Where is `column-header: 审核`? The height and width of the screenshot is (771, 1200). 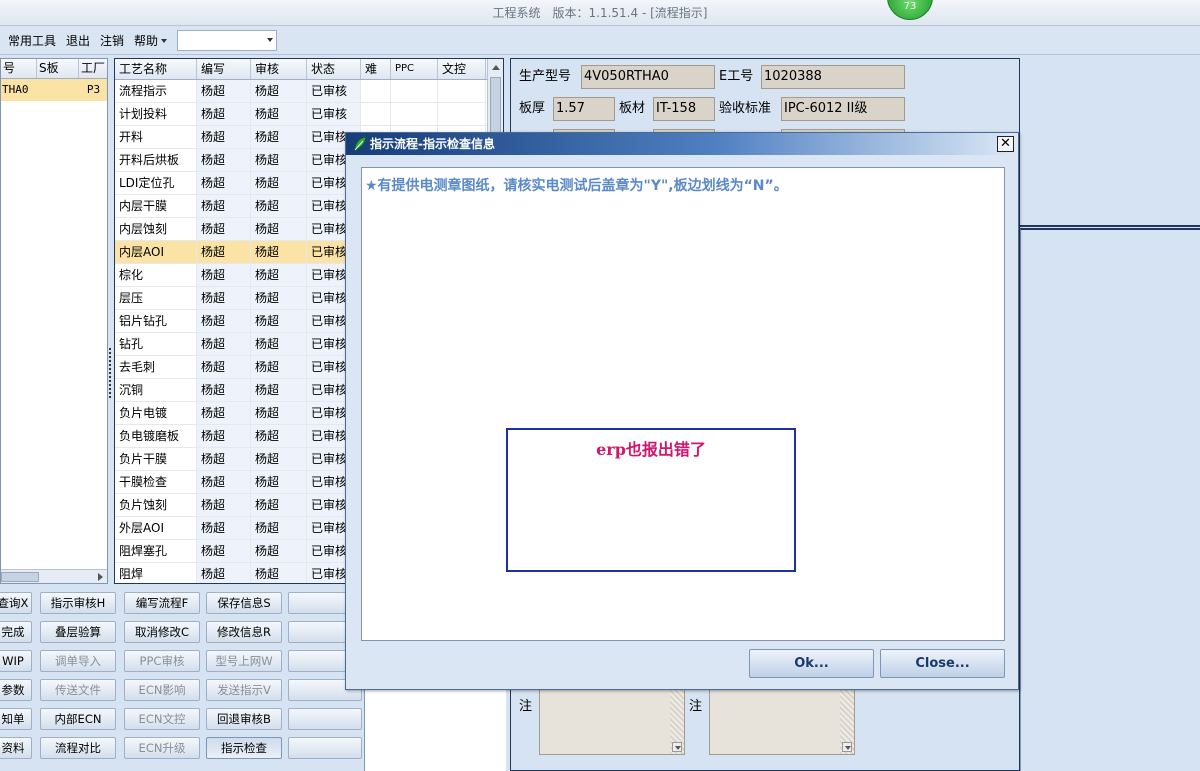 column-header: 审核 is located at coordinates (279, 69).